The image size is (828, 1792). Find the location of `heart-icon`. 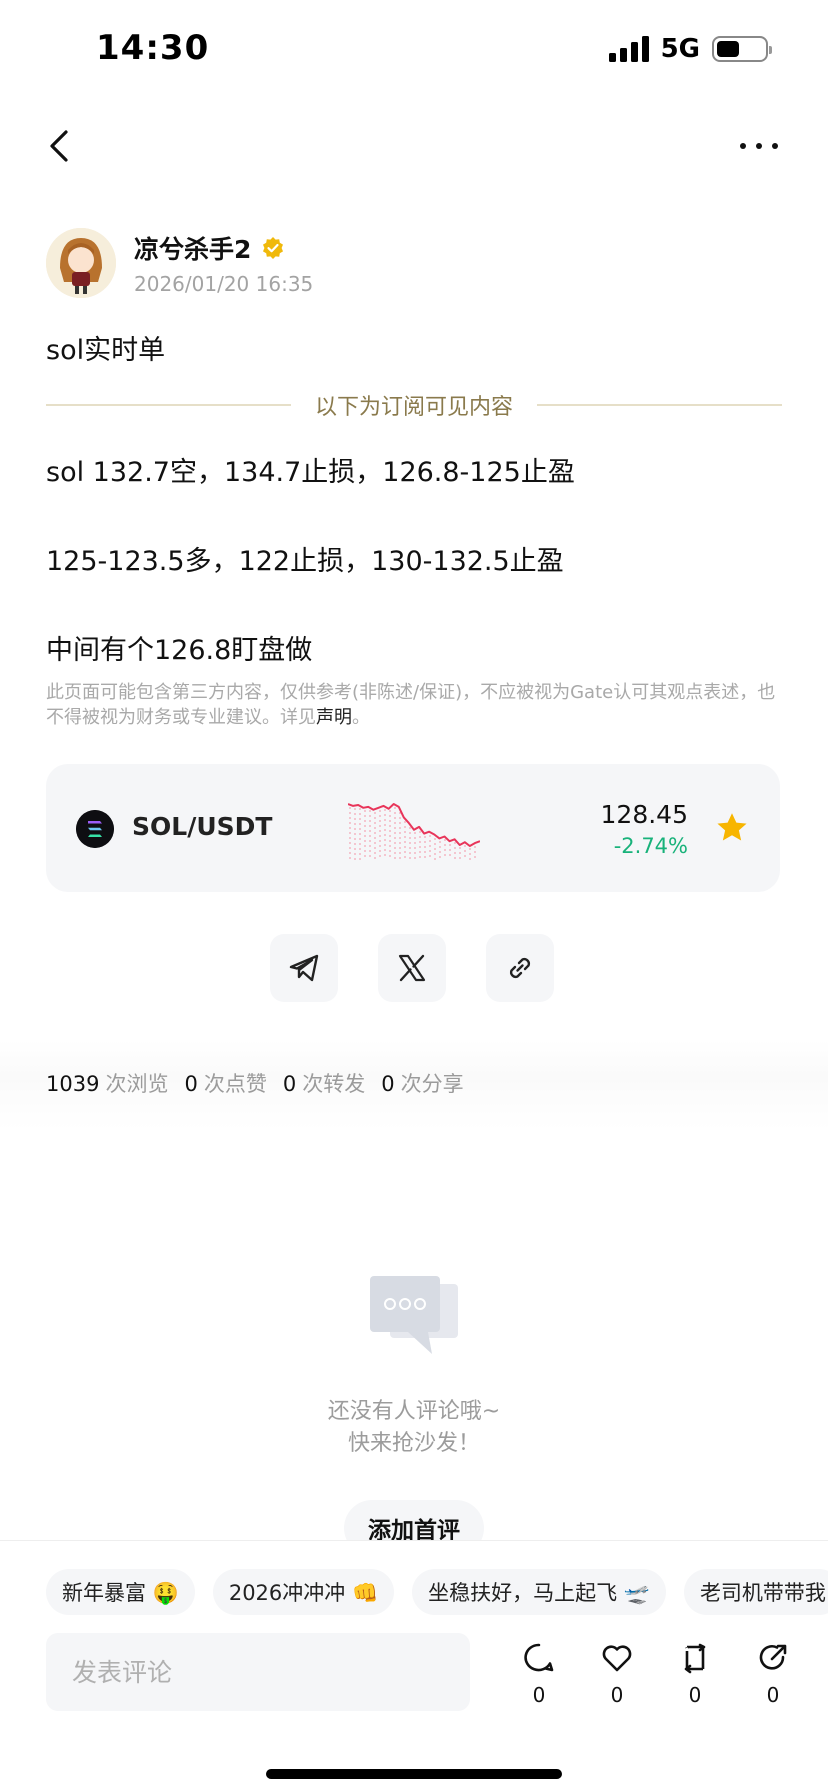

heart-icon is located at coordinates (617, 1658).